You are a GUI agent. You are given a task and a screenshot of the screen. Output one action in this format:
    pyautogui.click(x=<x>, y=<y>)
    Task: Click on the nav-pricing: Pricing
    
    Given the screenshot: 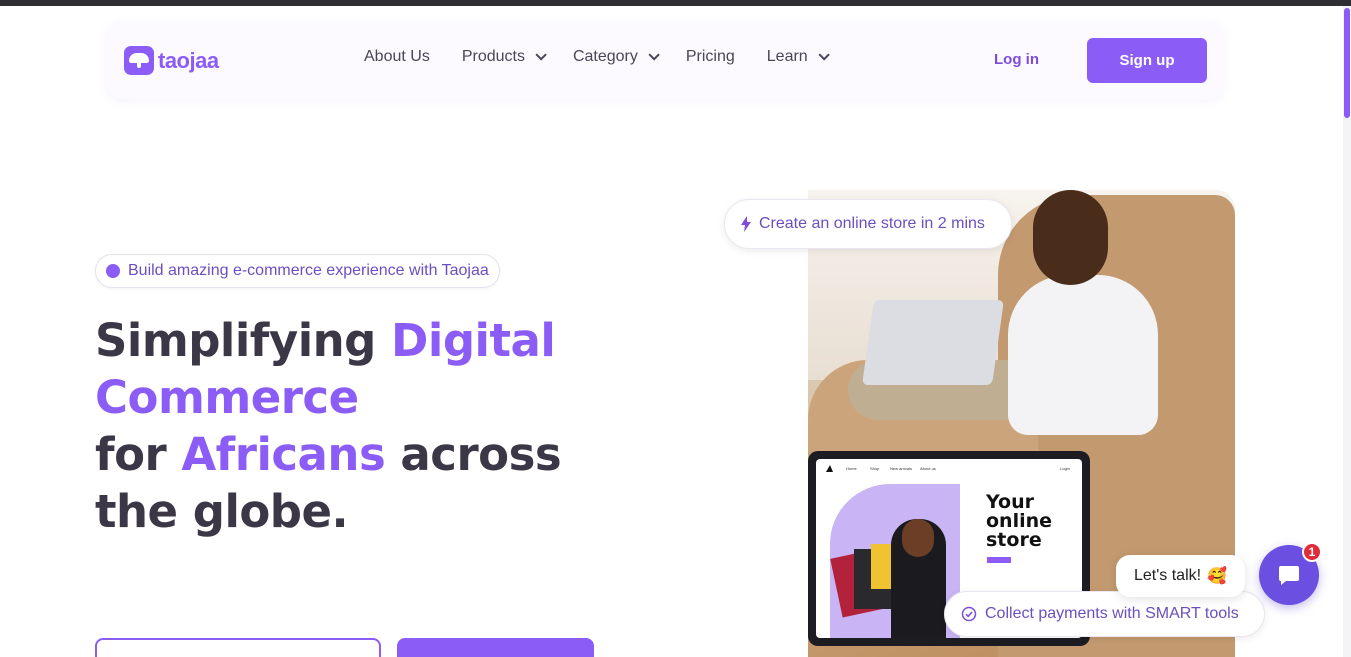 What is the action you would take?
    pyautogui.click(x=710, y=57)
    